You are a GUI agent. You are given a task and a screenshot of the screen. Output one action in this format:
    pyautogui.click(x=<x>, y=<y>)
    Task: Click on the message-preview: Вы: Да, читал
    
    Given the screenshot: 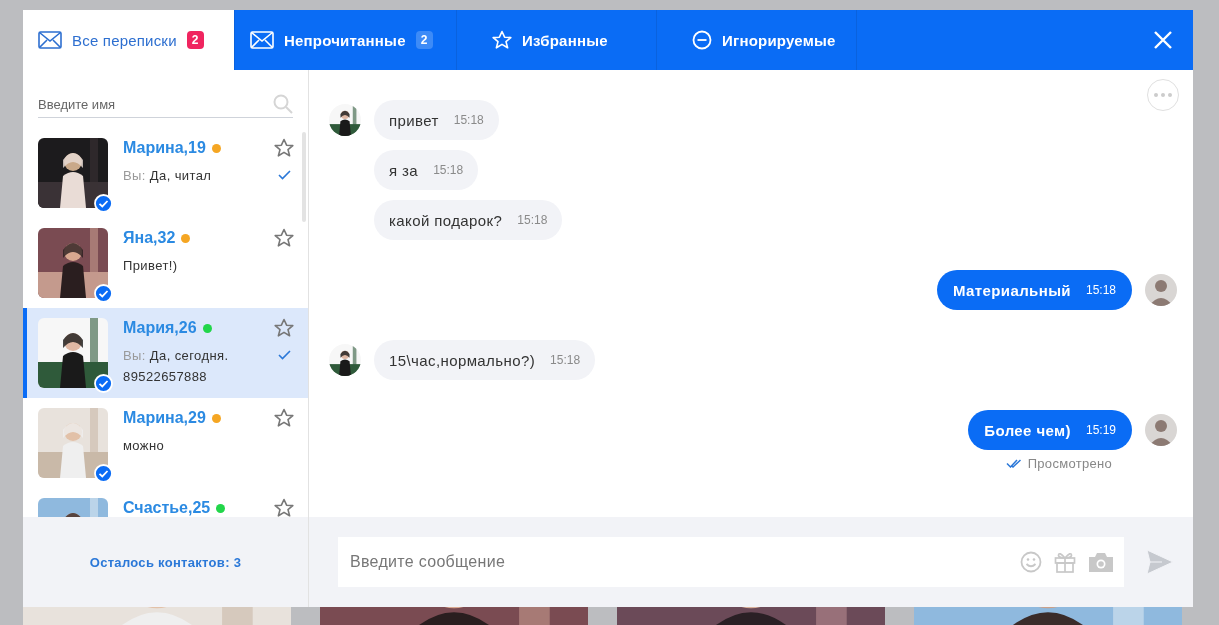 What is the action you would take?
    pyautogui.click(x=168, y=176)
    